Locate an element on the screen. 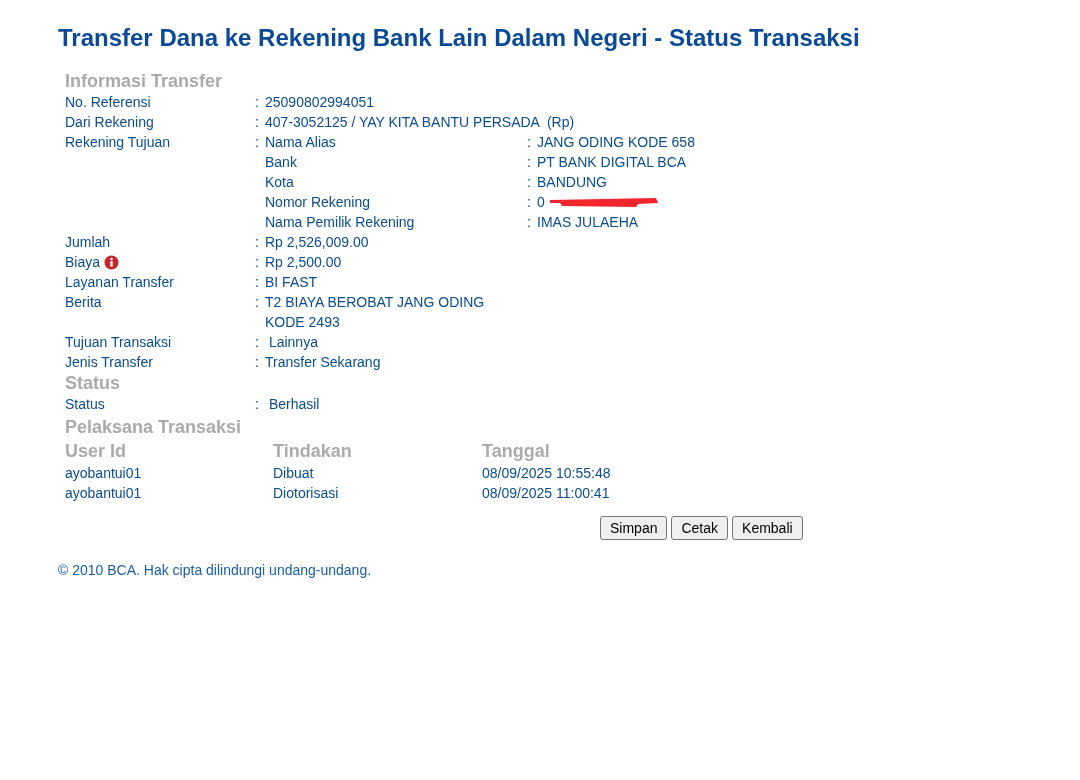 This screenshot has width=1080, height=780. field-label: Nama Alias is located at coordinates (301, 142).